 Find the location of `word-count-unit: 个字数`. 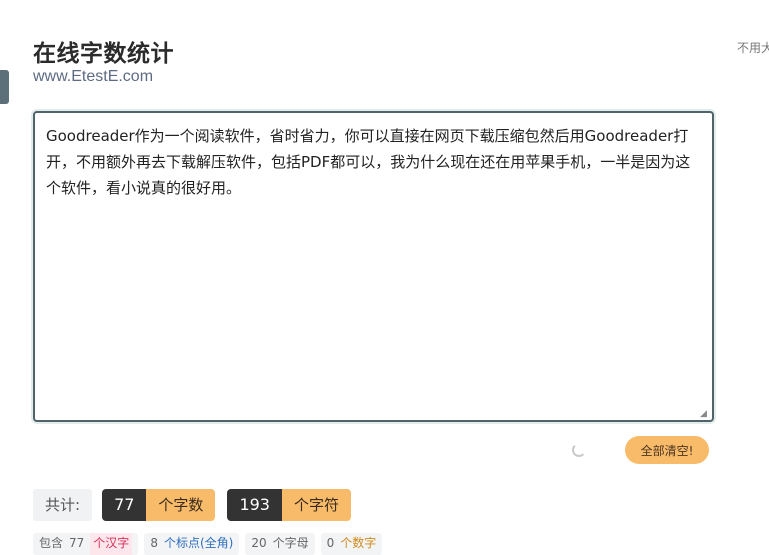

word-count-unit: 个字数 is located at coordinates (181, 505).